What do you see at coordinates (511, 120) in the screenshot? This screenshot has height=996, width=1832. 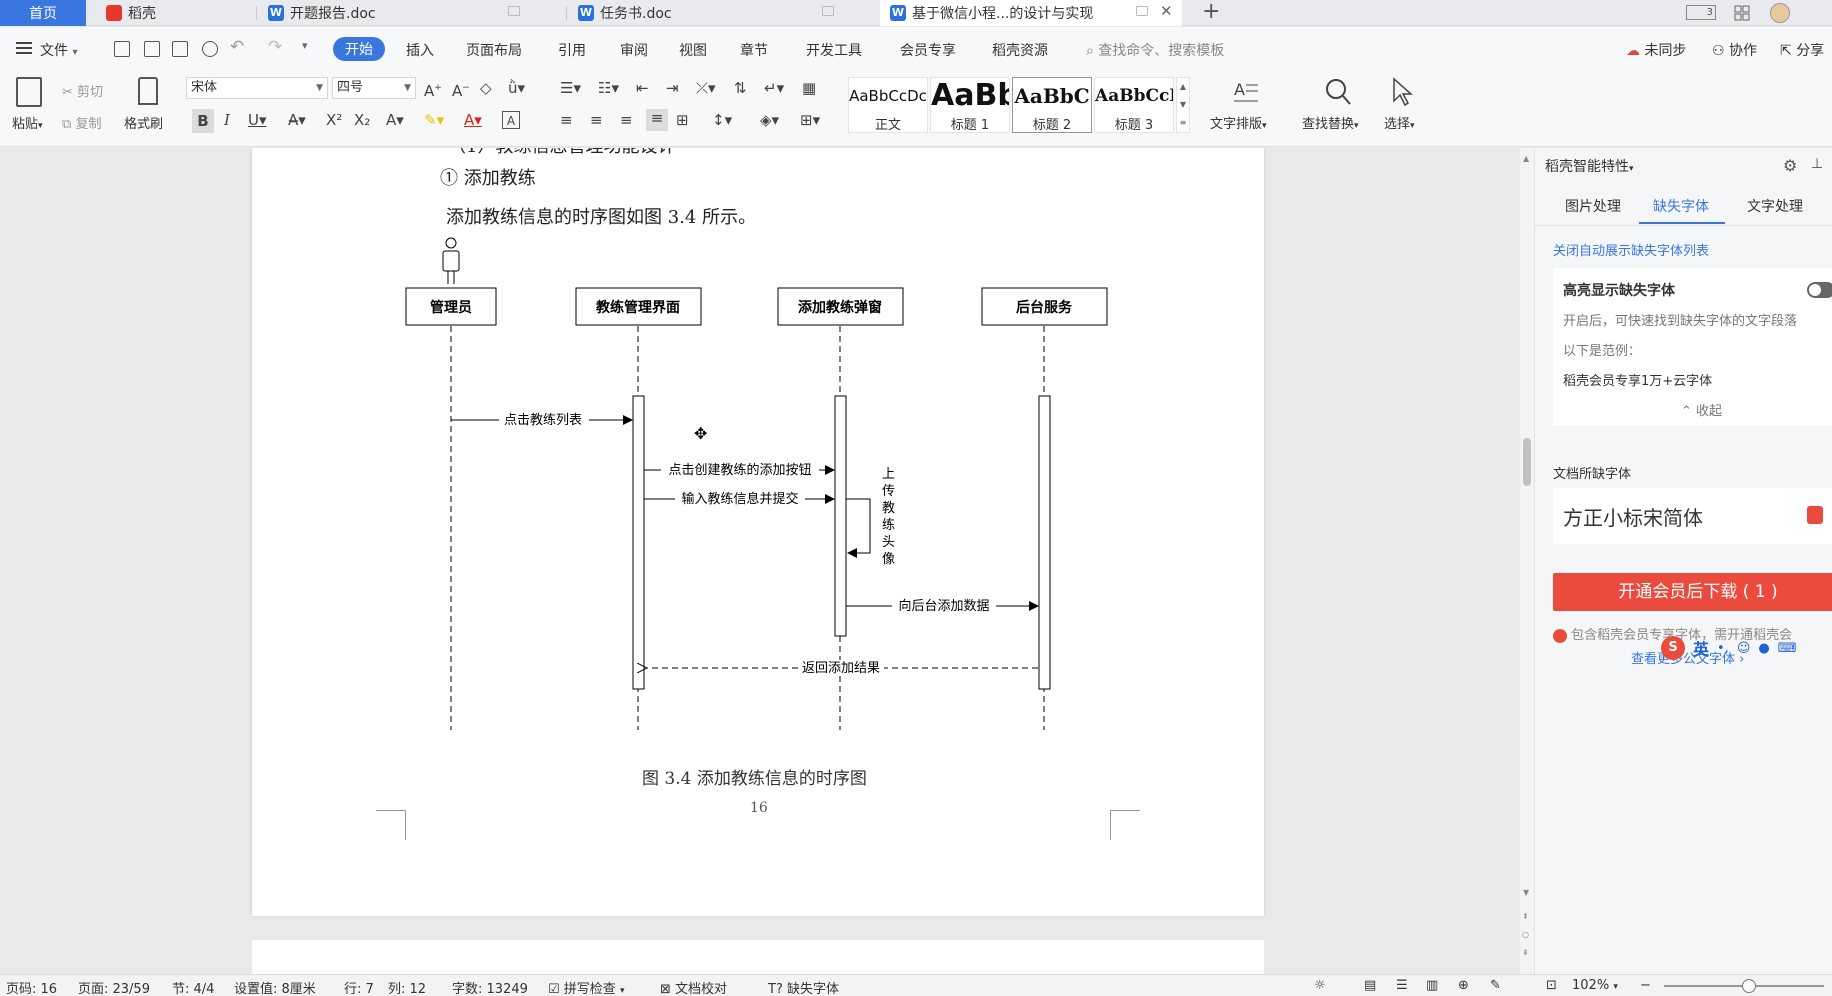 I see `char-border-button: A` at bounding box center [511, 120].